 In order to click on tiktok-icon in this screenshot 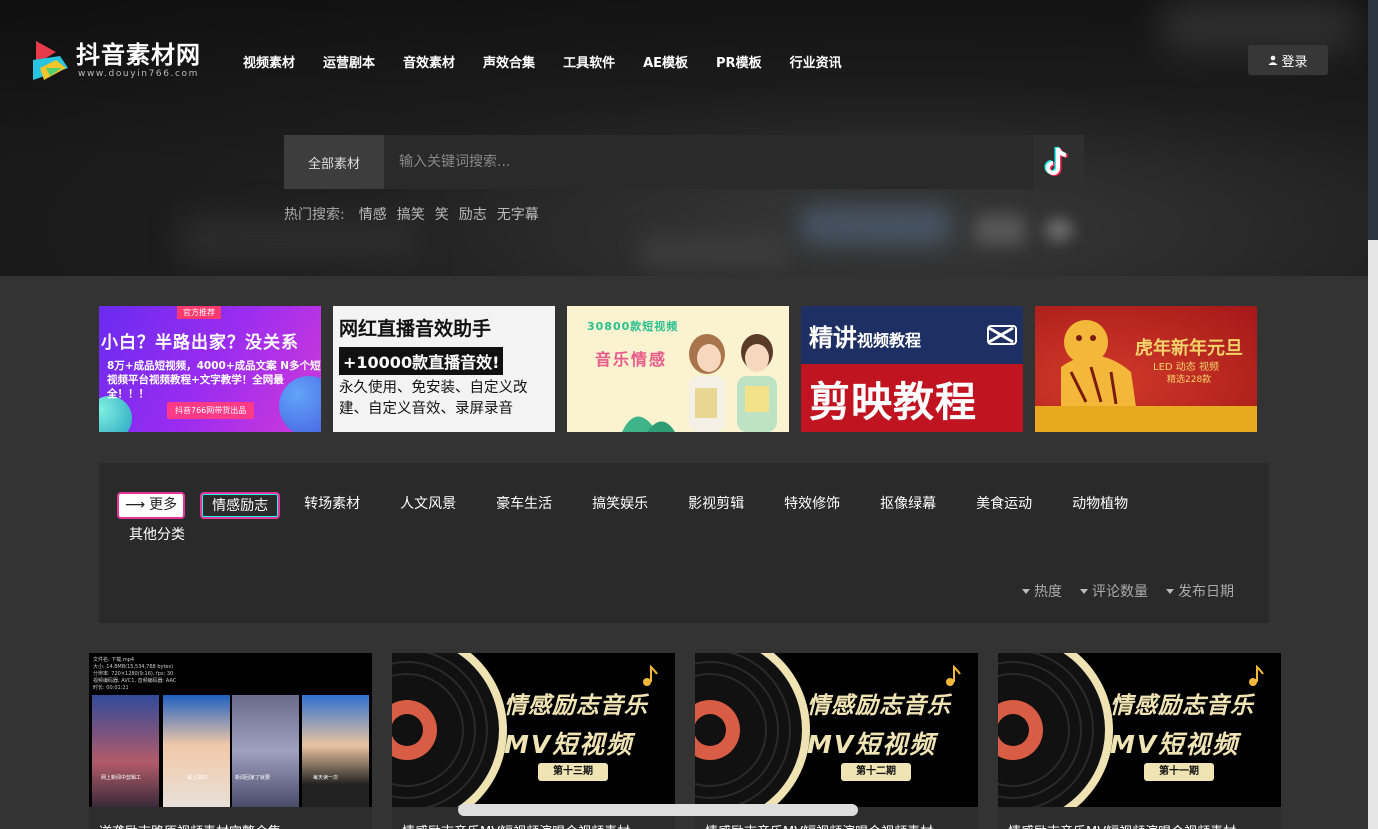, I will do `click(1056, 161)`.